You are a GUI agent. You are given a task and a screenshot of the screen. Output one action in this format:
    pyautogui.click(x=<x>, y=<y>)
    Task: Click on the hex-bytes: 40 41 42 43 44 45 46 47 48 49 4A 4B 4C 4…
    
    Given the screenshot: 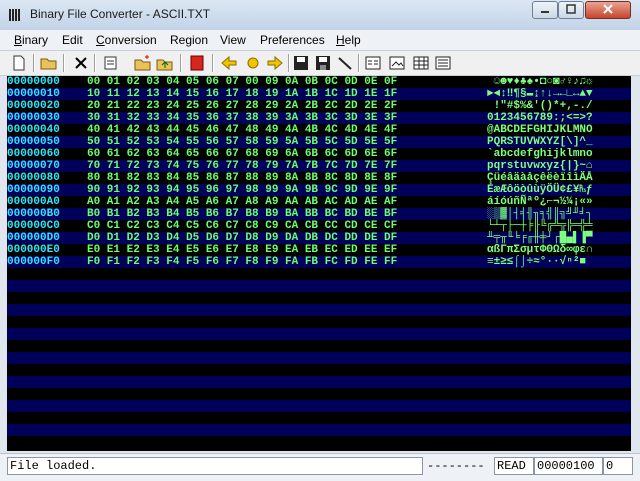 What is the action you would take?
    pyautogui.click(x=242, y=130)
    